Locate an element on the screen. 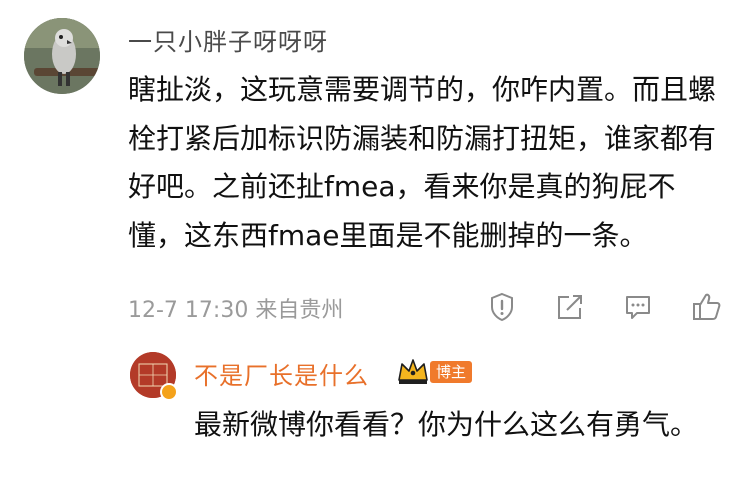  like-icon is located at coordinates (707, 306).